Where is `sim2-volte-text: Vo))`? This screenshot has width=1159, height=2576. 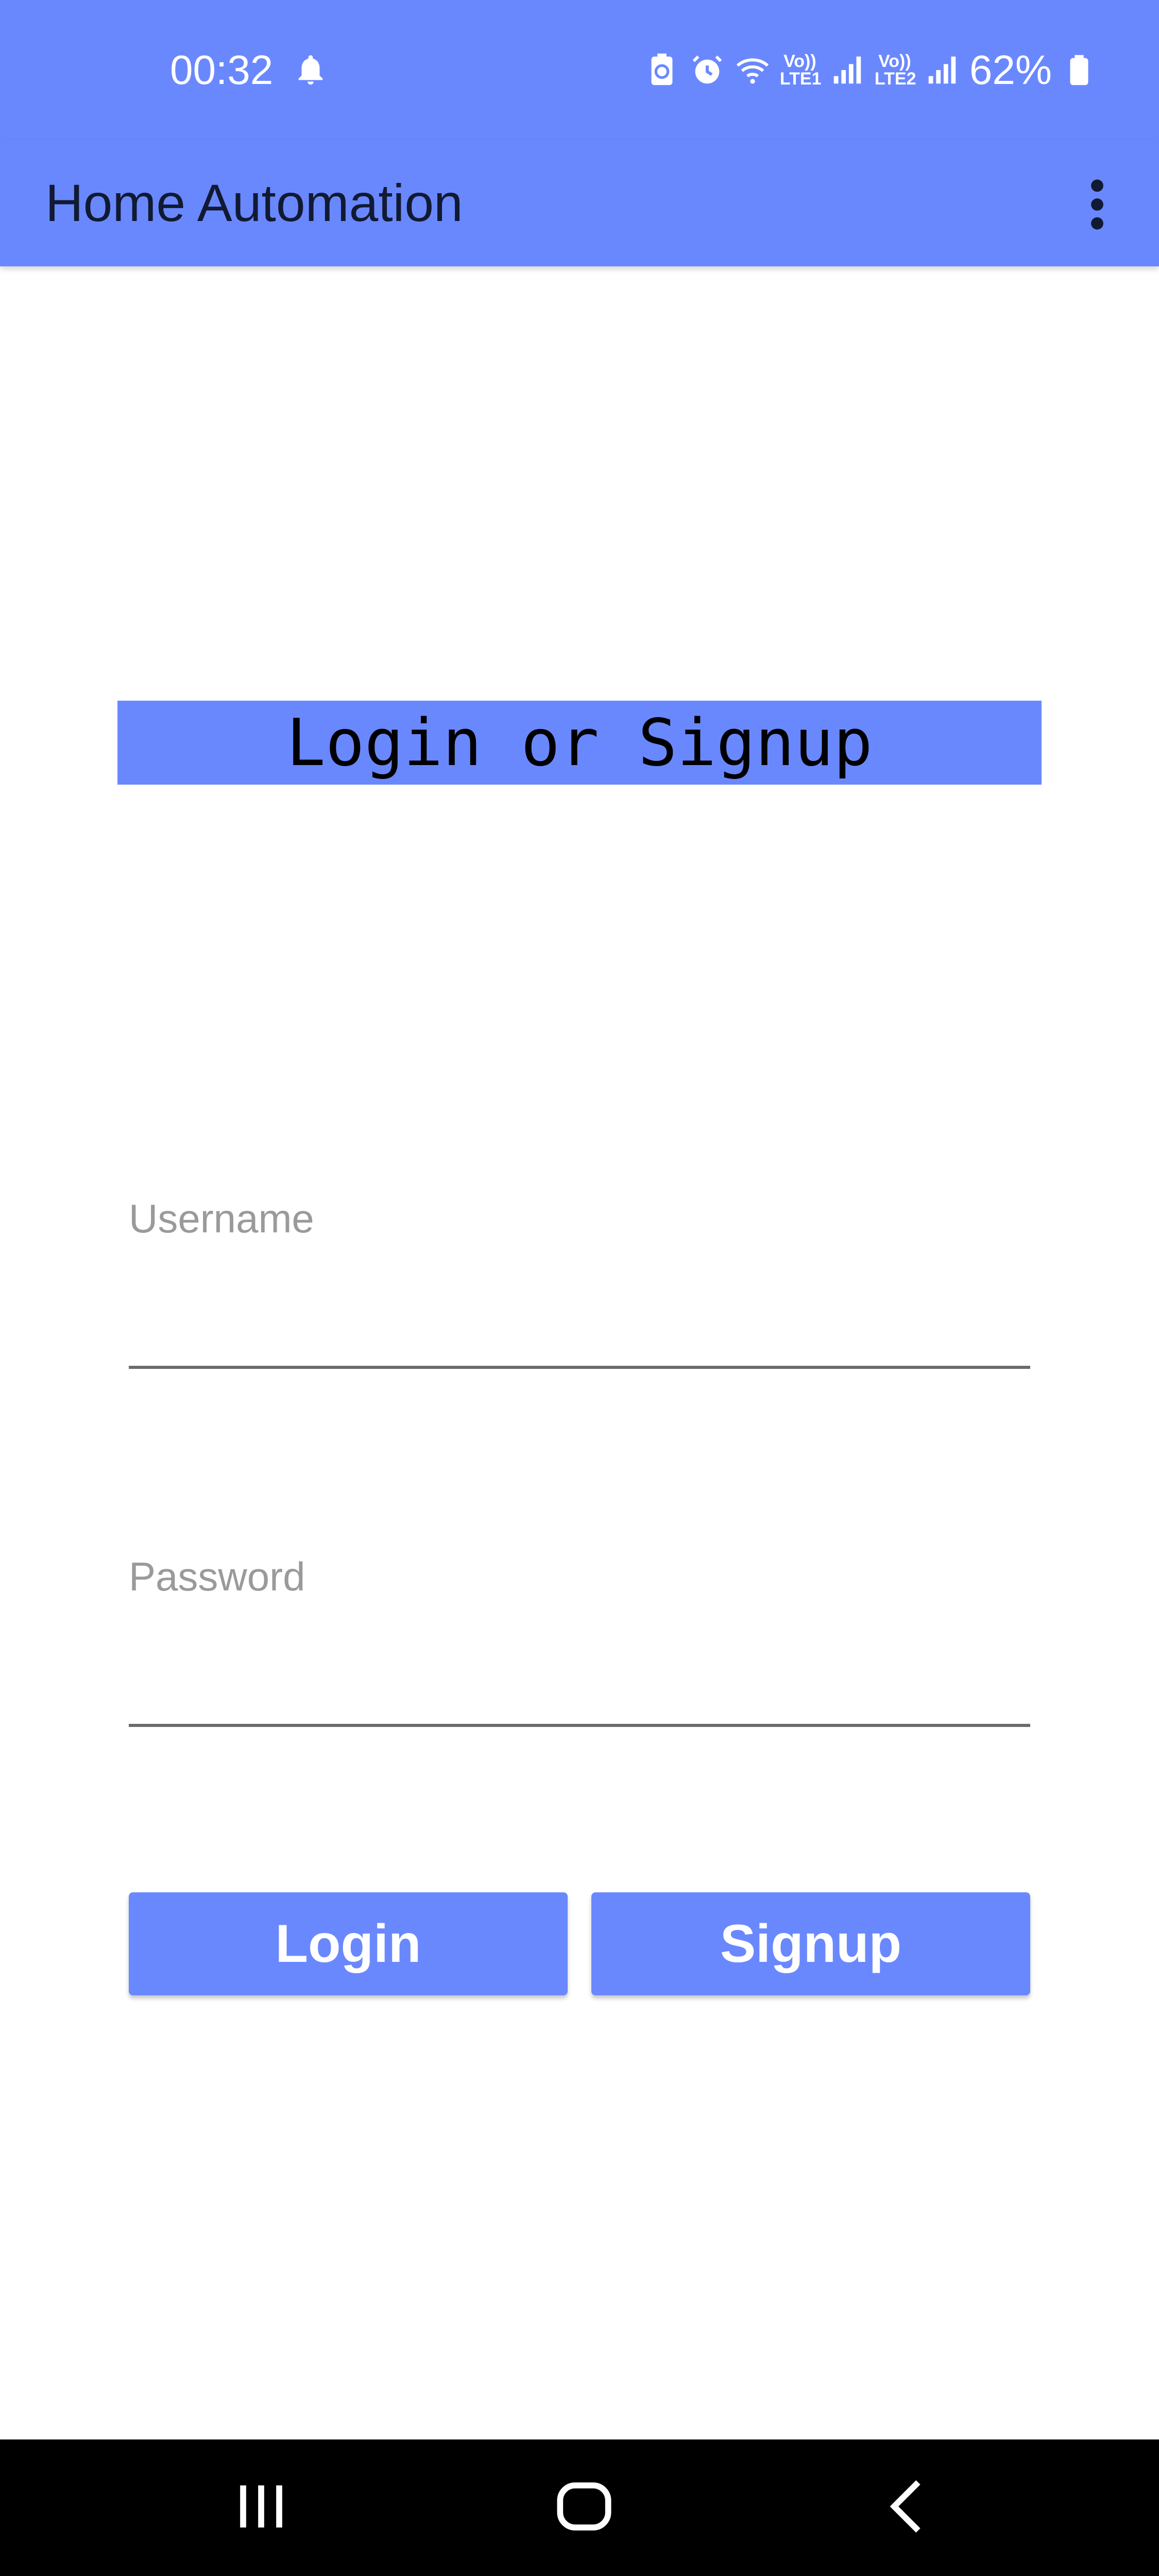 sim2-volte-text: Vo)) is located at coordinates (894, 61).